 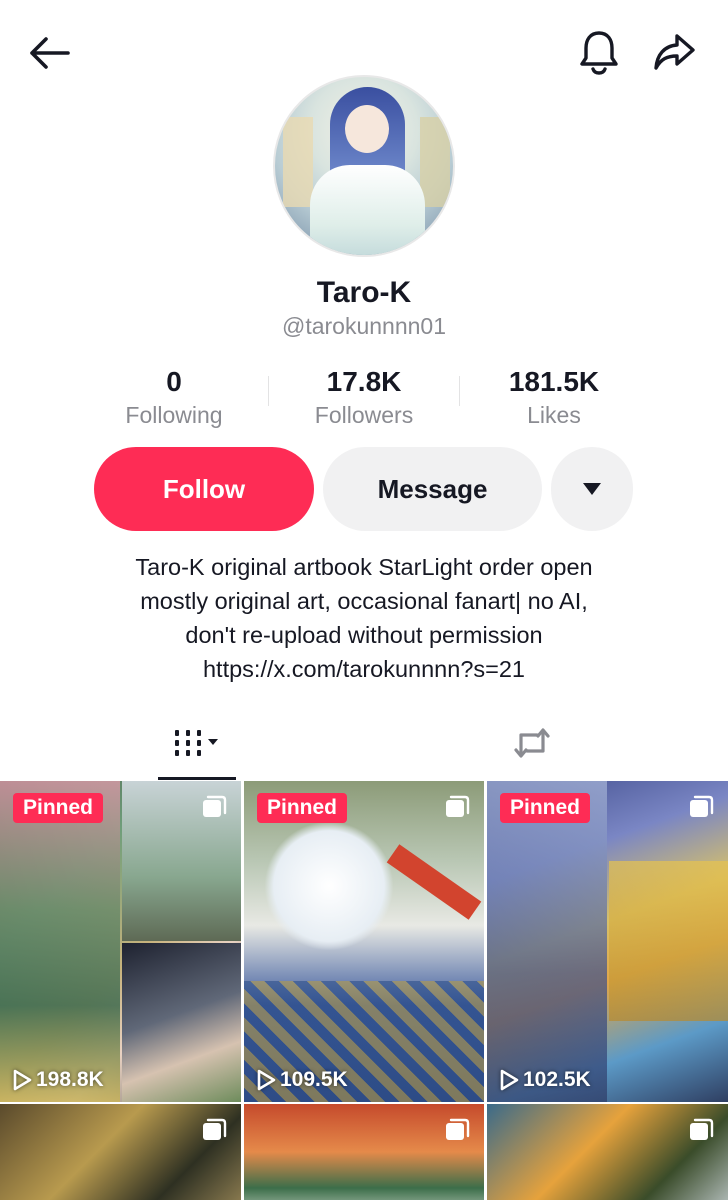 I want to click on profile-name: Taro-K, so click(x=364, y=292).